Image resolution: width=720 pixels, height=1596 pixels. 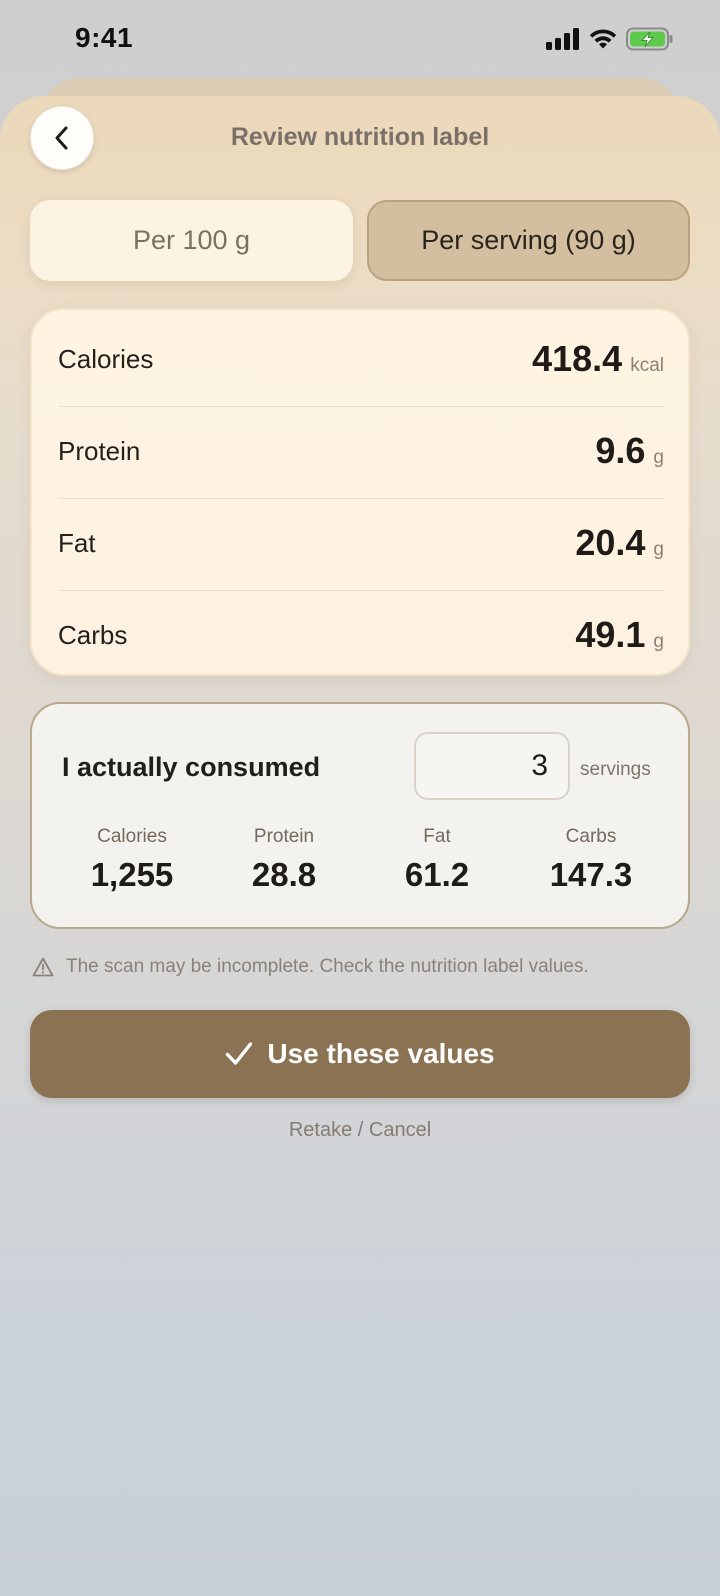 I want to click on retake-cancel-link: Retake / Cancel, so click(x=360, y=1130).